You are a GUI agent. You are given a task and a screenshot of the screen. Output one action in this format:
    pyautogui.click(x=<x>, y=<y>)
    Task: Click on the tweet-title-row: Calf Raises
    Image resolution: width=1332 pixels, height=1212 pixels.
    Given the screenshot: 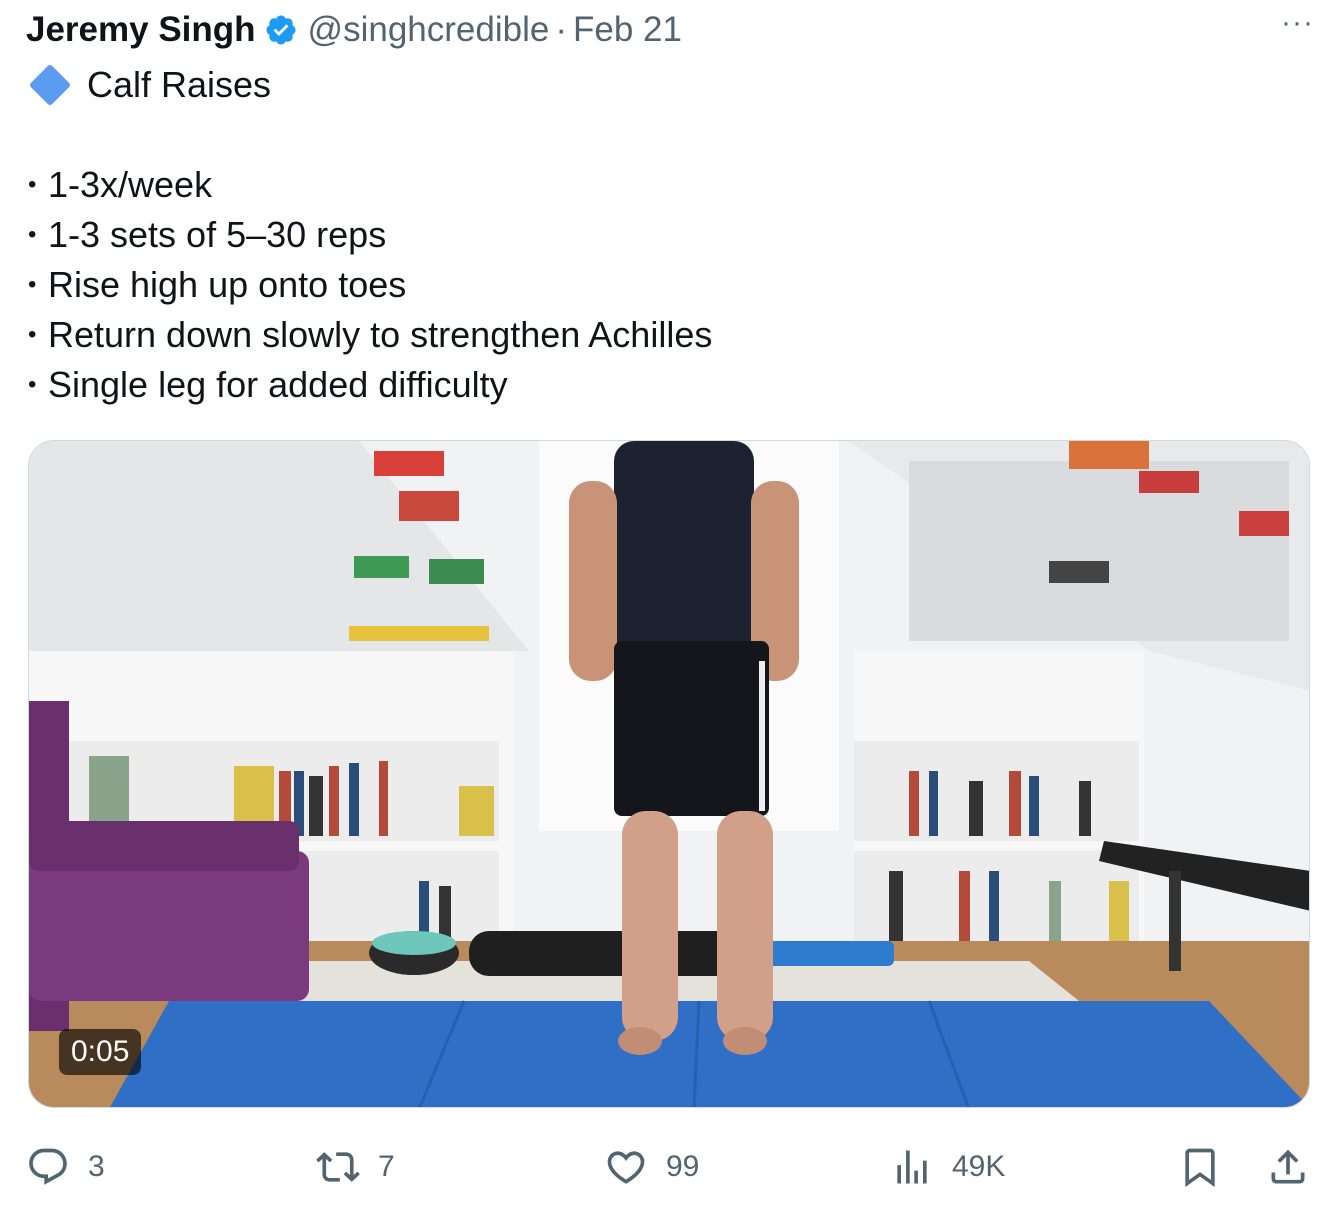 What is the action you would take?
    pyautogui.click(x=149, y=85)
    